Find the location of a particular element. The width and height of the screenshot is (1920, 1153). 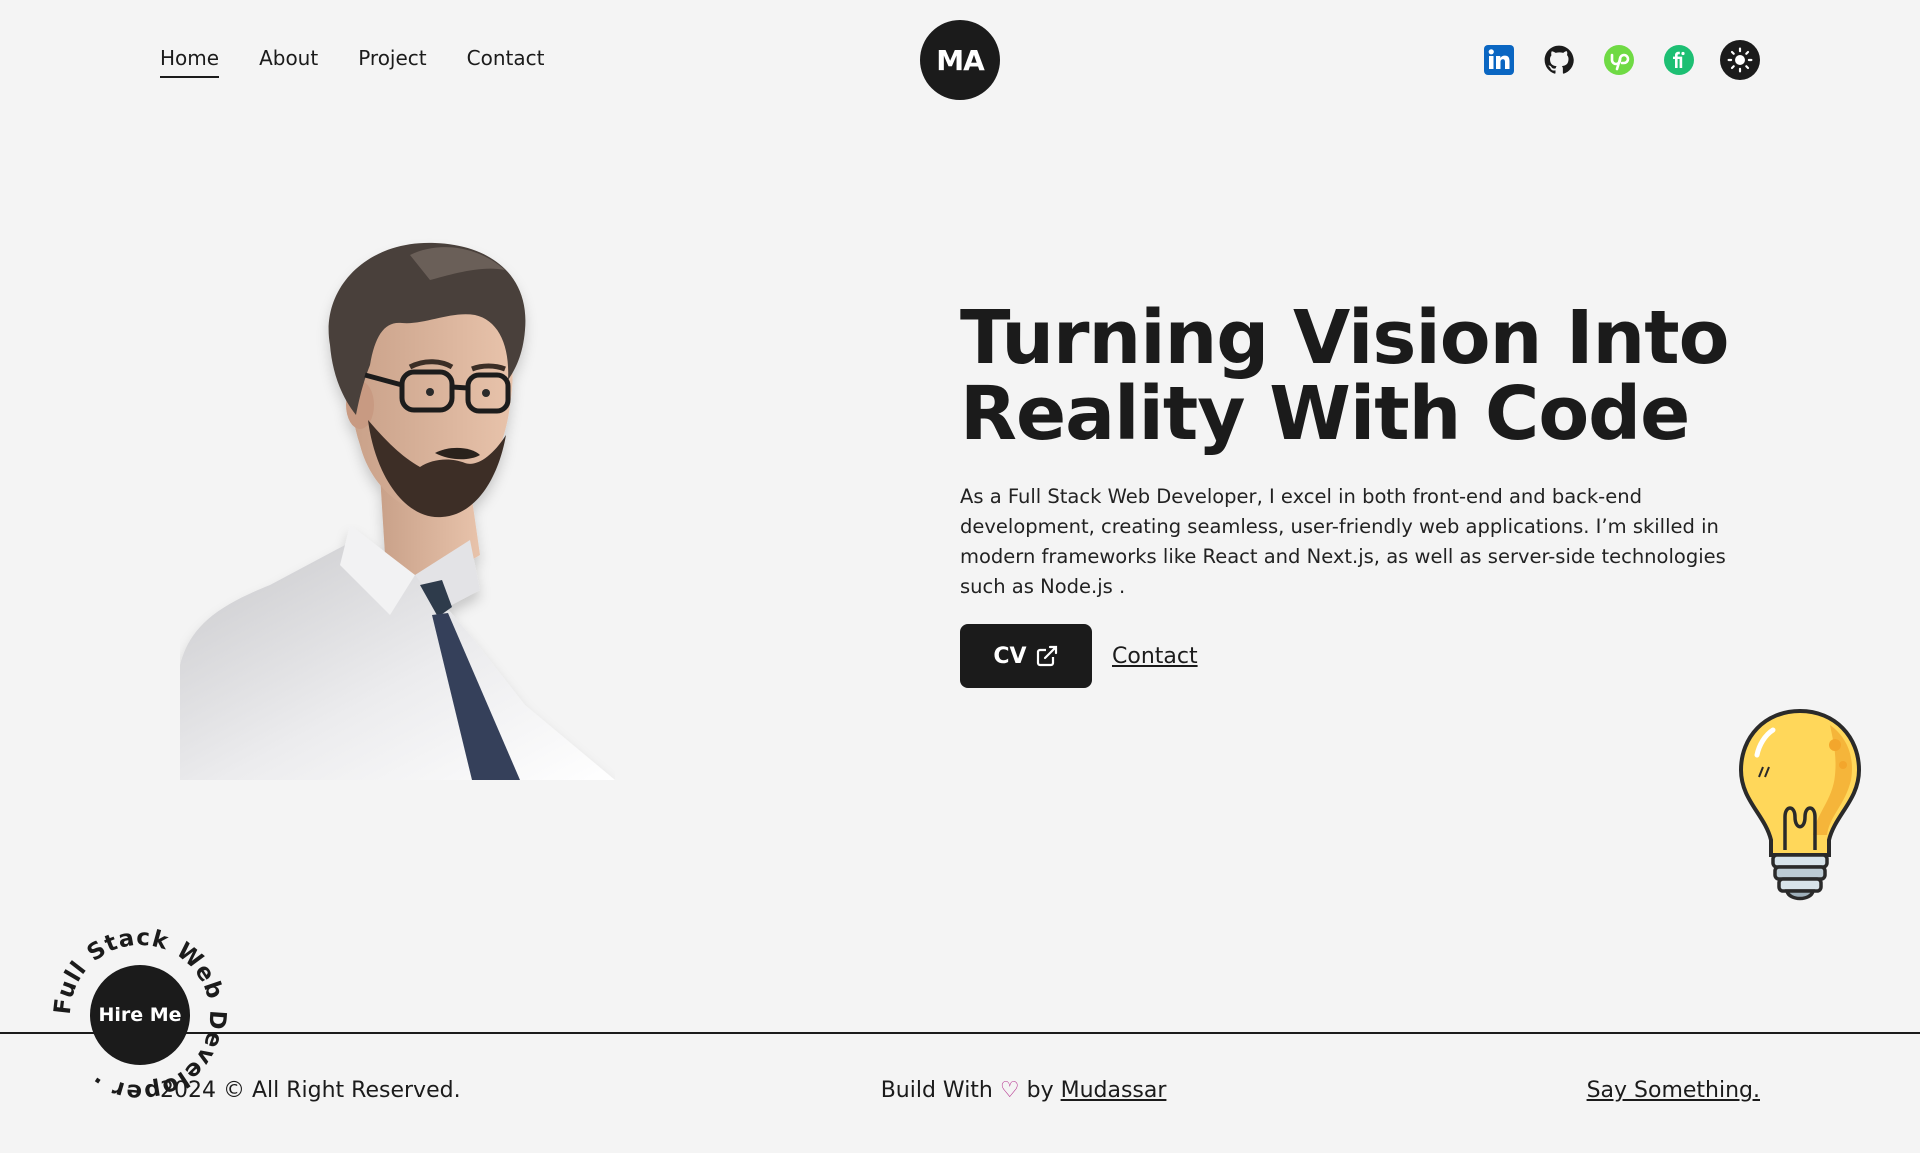

social-links is located at coordinates (1620, 60).